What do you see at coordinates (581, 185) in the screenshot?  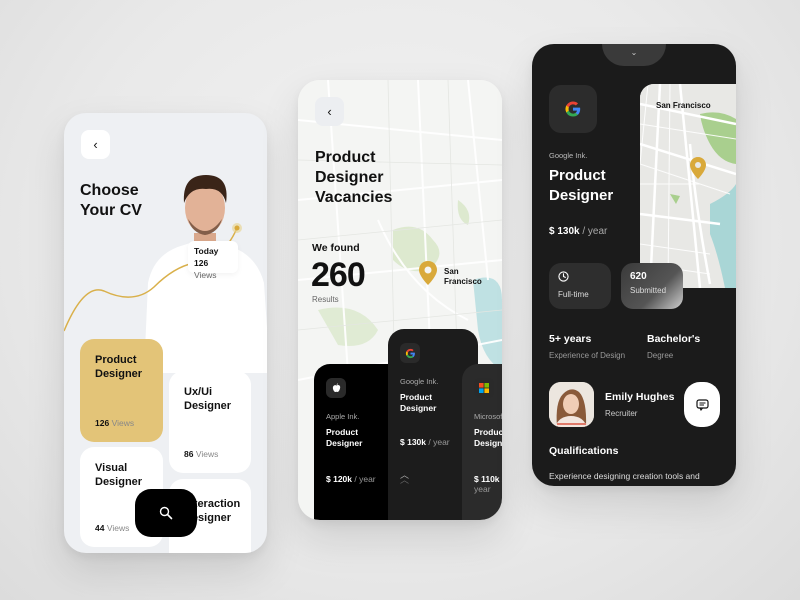 I see `job-title: Product Designer` at bounding box center [581, 185].